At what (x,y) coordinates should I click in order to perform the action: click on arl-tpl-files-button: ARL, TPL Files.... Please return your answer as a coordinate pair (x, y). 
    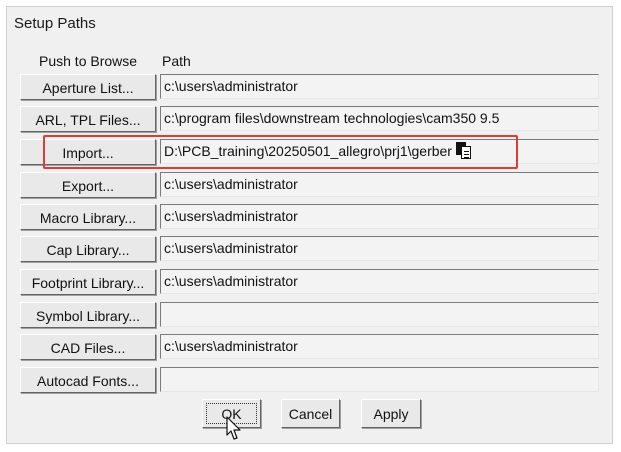
    Looking at the image, I should click on (88, 119).